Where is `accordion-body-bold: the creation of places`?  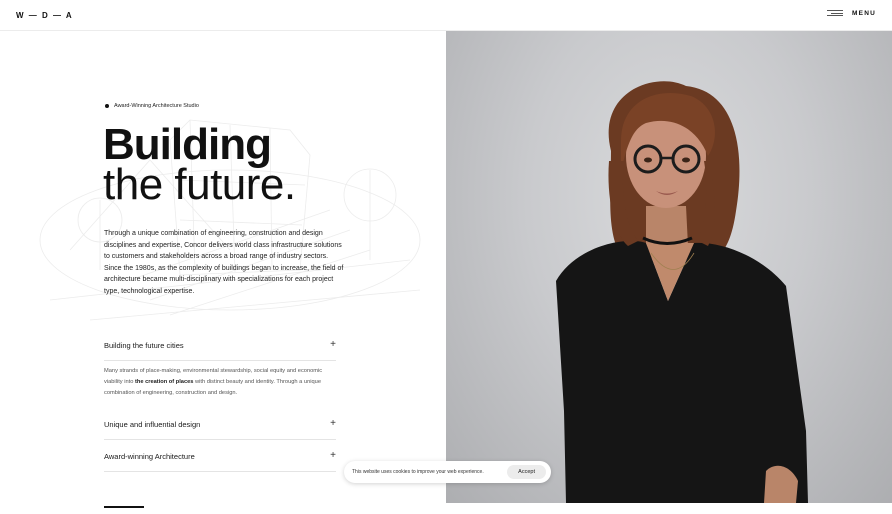
accordion-body-bold: the creation of places is located at coordinates (164, 382).